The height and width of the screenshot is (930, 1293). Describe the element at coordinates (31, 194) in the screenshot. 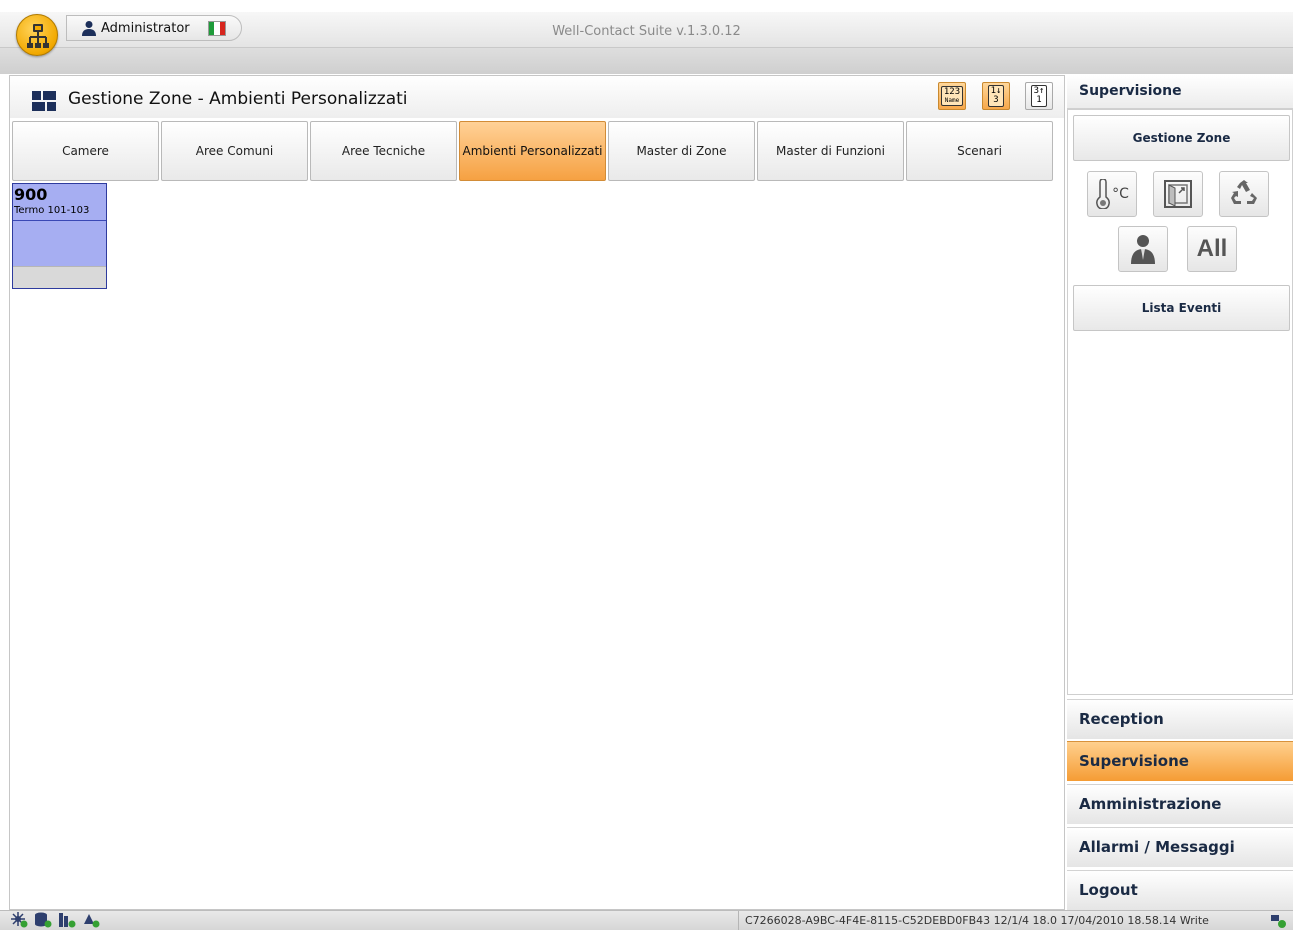

I see `zone-number: 900` at that location.